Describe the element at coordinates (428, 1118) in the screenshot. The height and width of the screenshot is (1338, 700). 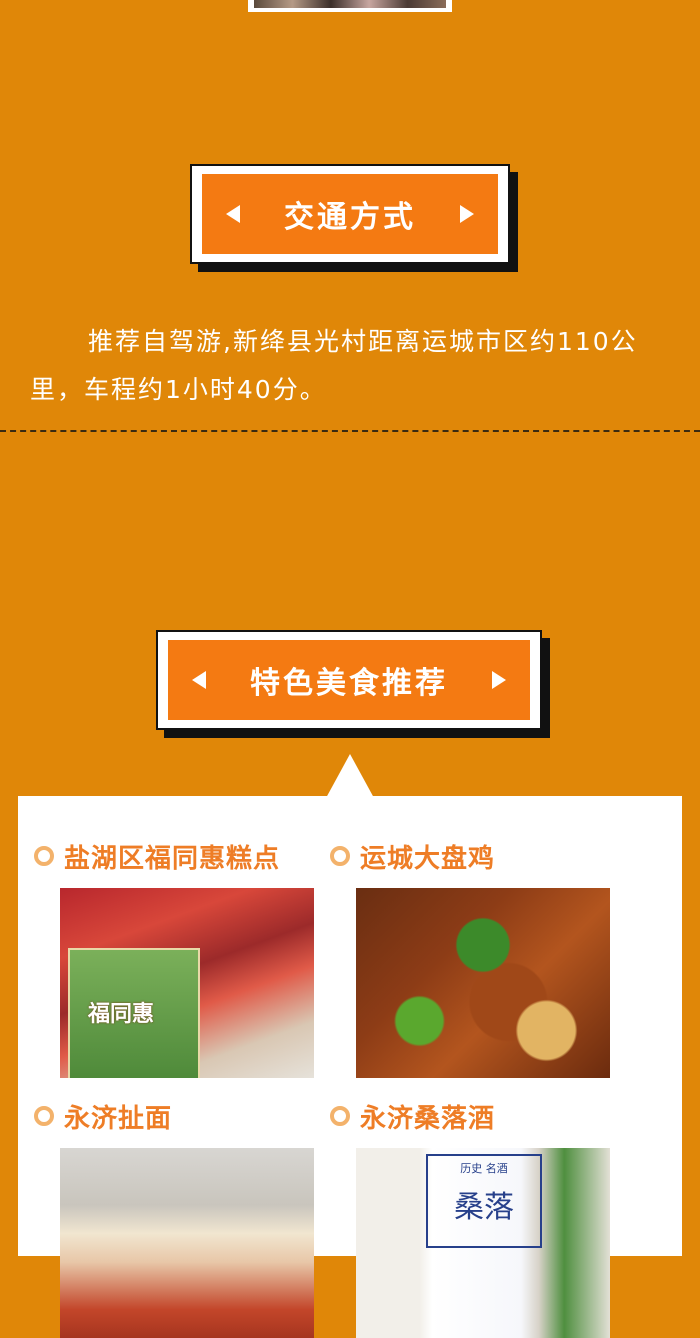
I see `food-item-name: 永济桑落酒` at that location.